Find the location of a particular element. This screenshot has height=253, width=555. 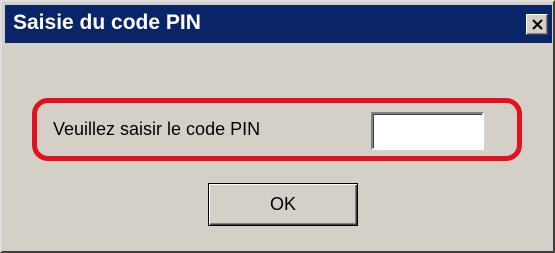

ok-button: OK is located at coordinates (283, 204).